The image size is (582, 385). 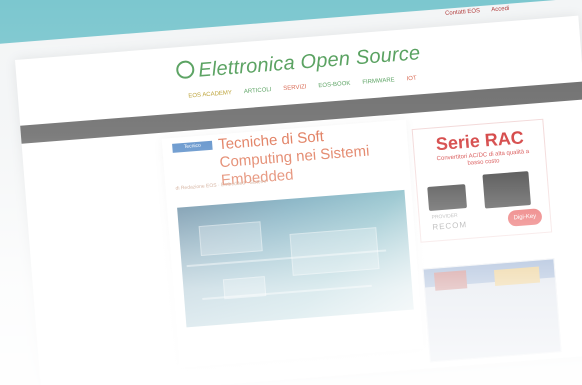 What do you see at coordinates (462, 12) in the screenshot?
I see `contact-link: Contatti EOS` at bounding box center [462, 12].